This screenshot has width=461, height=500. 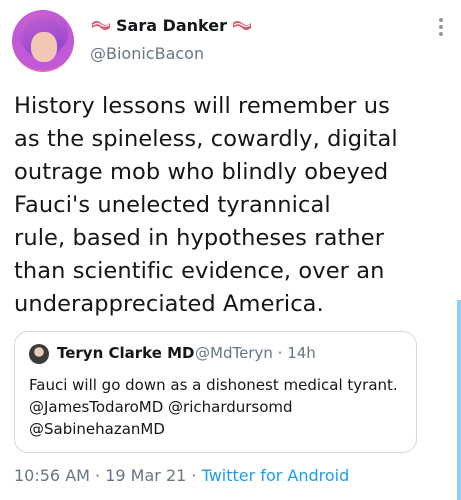 I want to click on author-name-row: Sara Danker, so click(x=171, y=25).